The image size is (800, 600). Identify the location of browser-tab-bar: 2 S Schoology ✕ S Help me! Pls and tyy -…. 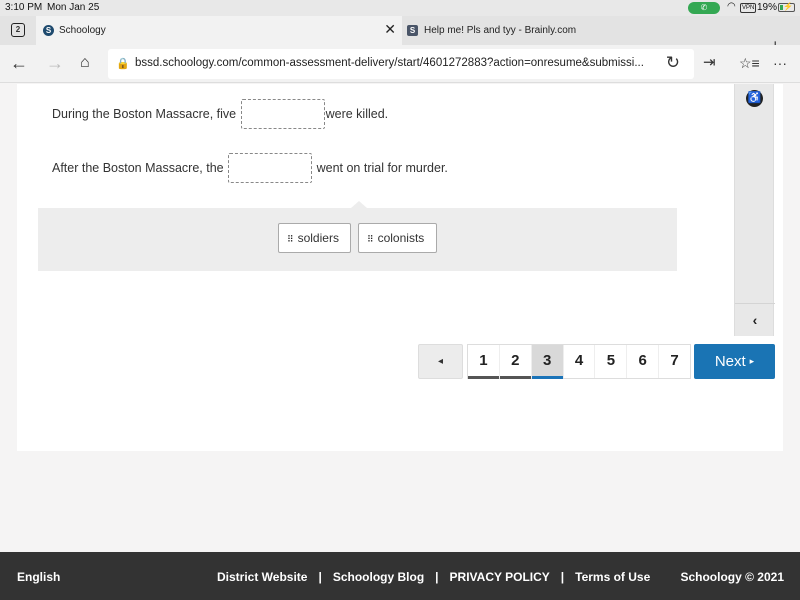
(400, 36).